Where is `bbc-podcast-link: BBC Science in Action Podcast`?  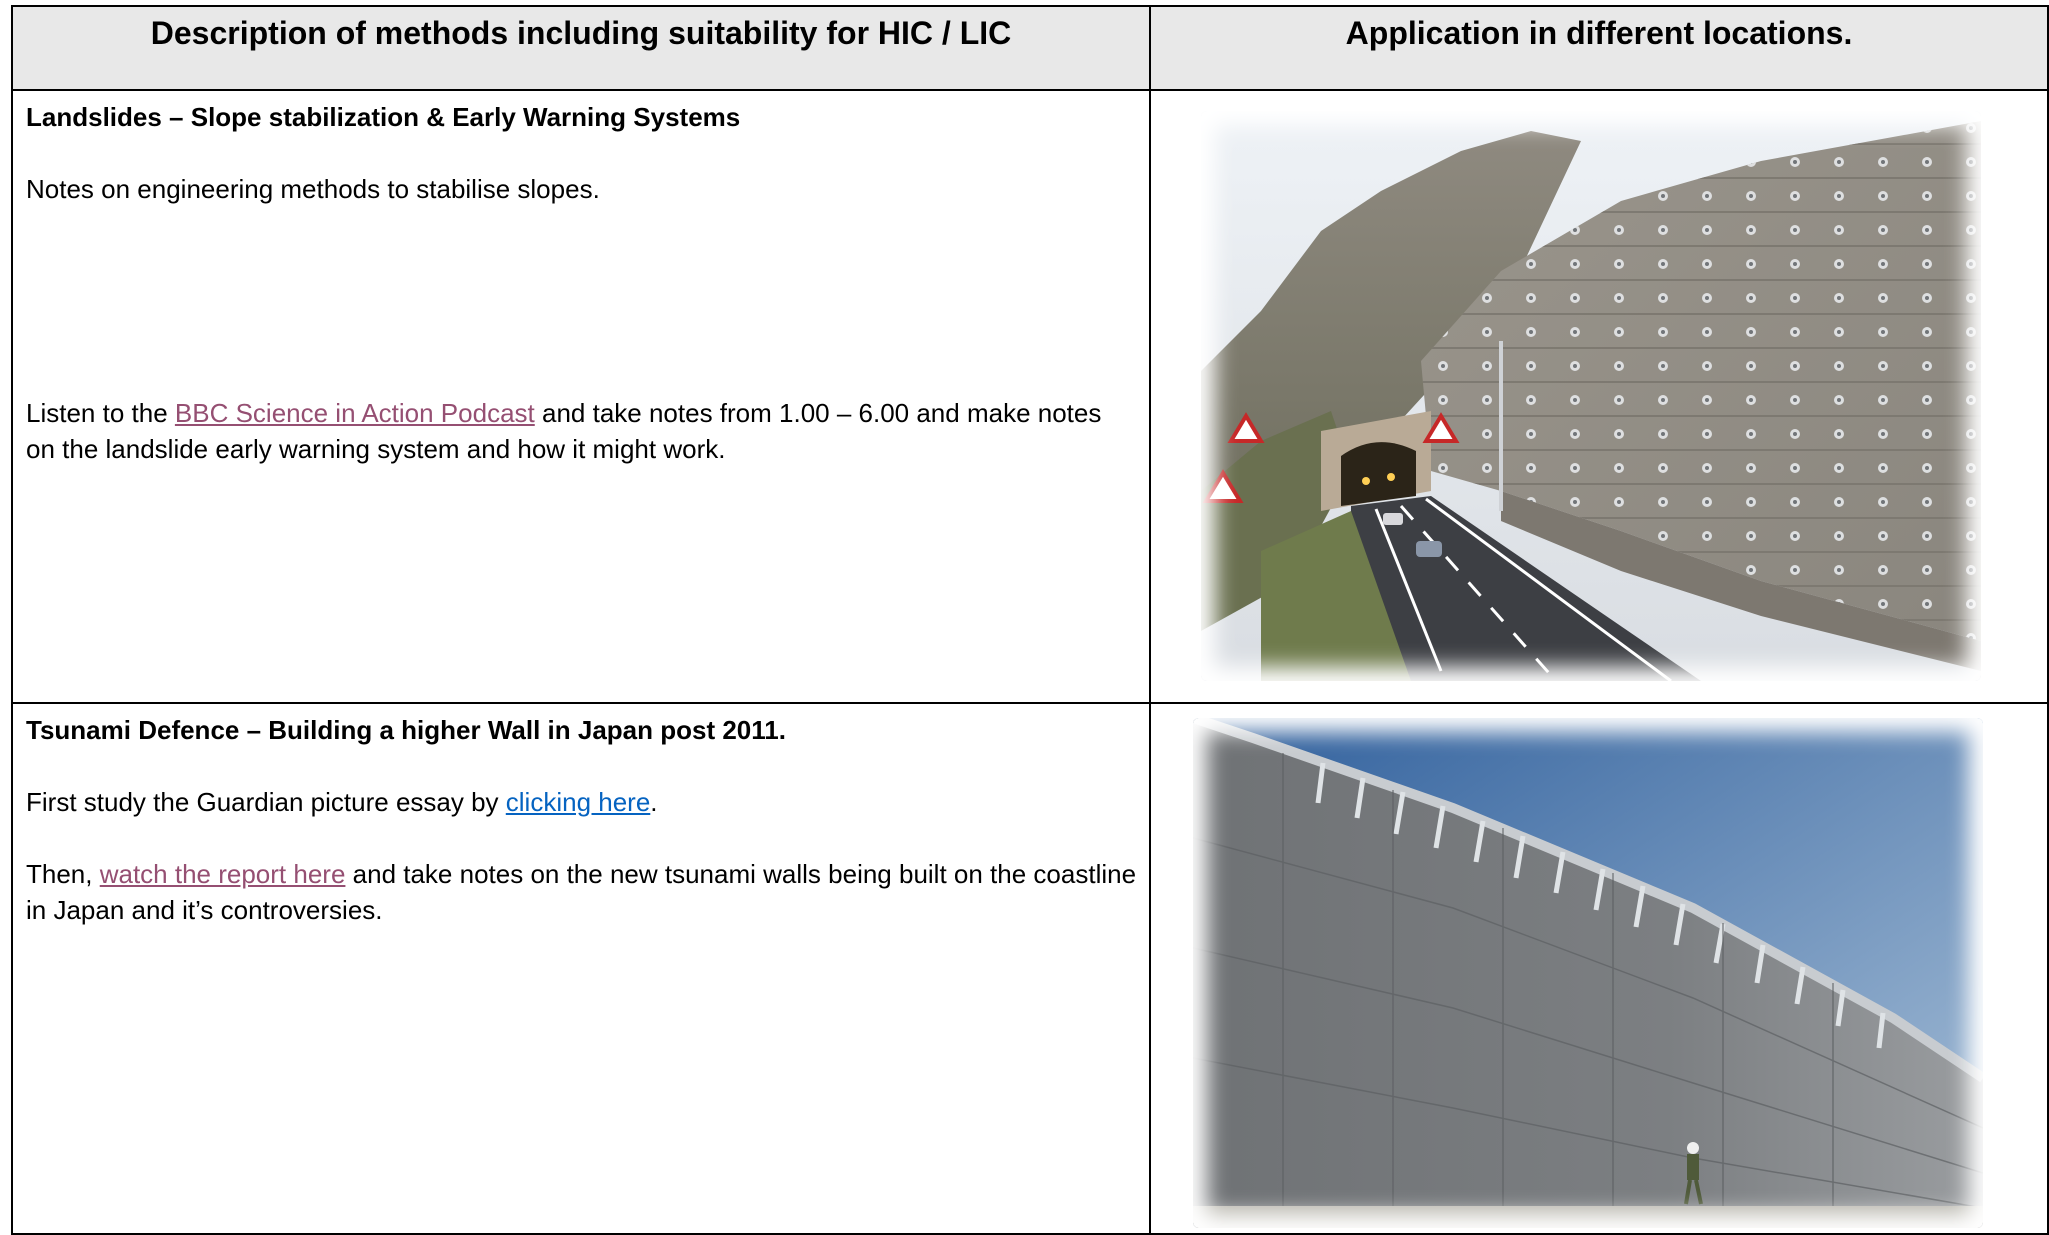 bbc-podcast-link: BBC Science in Action Podcast is located at coordinates (355, 413).